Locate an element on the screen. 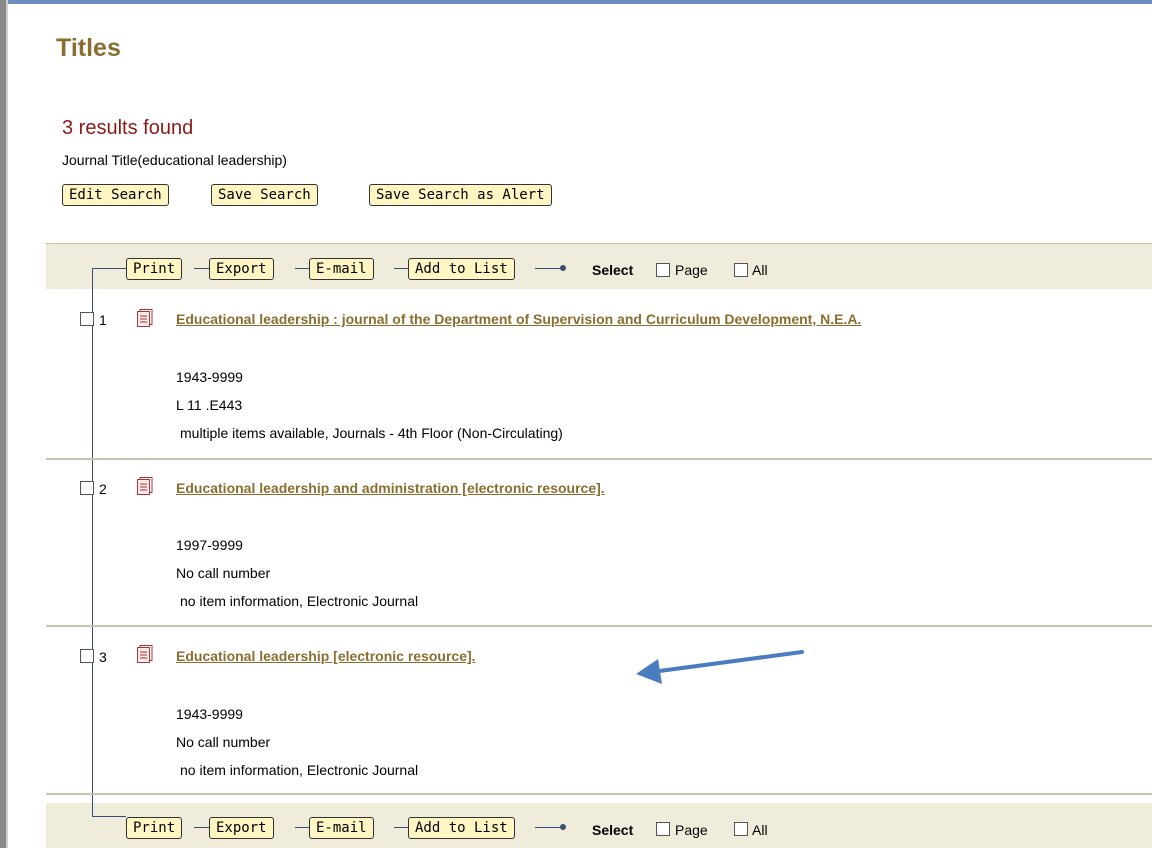  annotation-arrow is located at coordinates (720, 667).